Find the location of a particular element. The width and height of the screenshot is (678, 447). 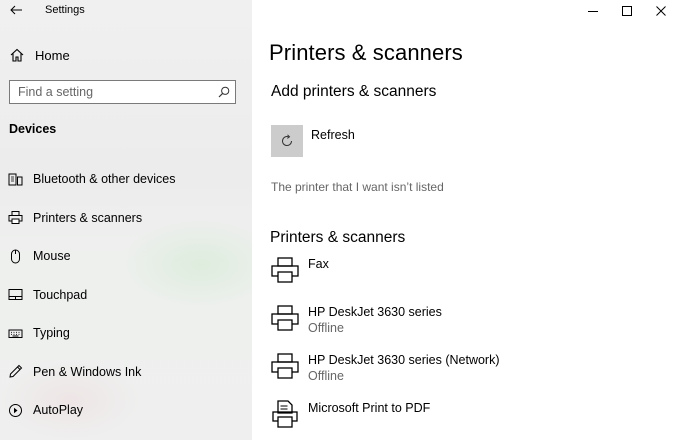

printer-name: Fax is located at coordinates (318, 264).